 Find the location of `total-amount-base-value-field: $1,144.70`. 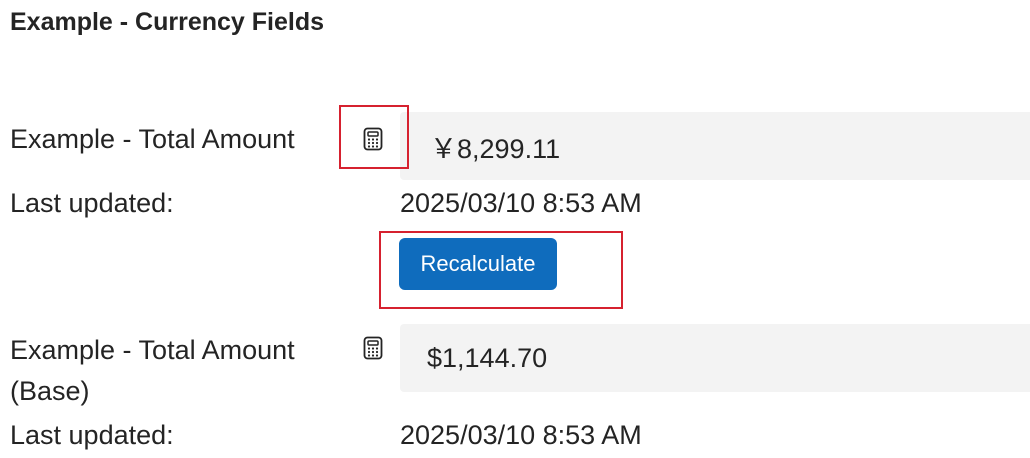

total-amount-base-value-field: $1,144.70 is located at coordinates (715, 358).